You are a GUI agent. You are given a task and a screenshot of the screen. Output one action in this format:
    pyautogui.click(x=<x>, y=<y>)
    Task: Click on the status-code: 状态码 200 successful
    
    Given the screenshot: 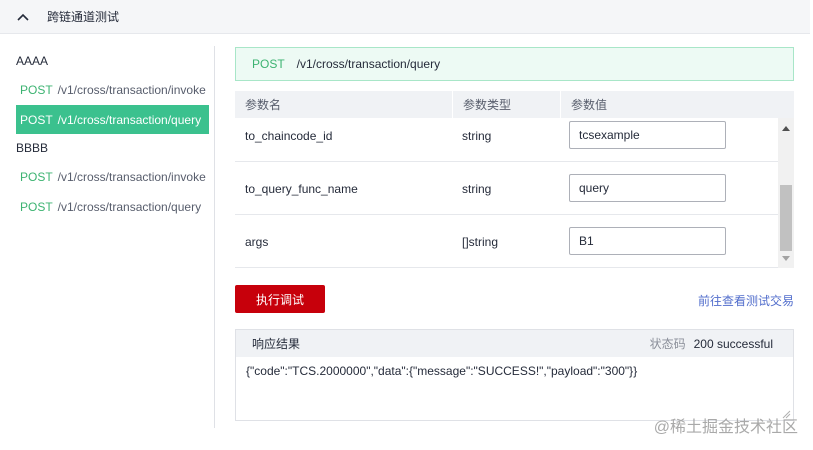 What is the action you would take?
    pyautogui.click(x=711, y=343)
    